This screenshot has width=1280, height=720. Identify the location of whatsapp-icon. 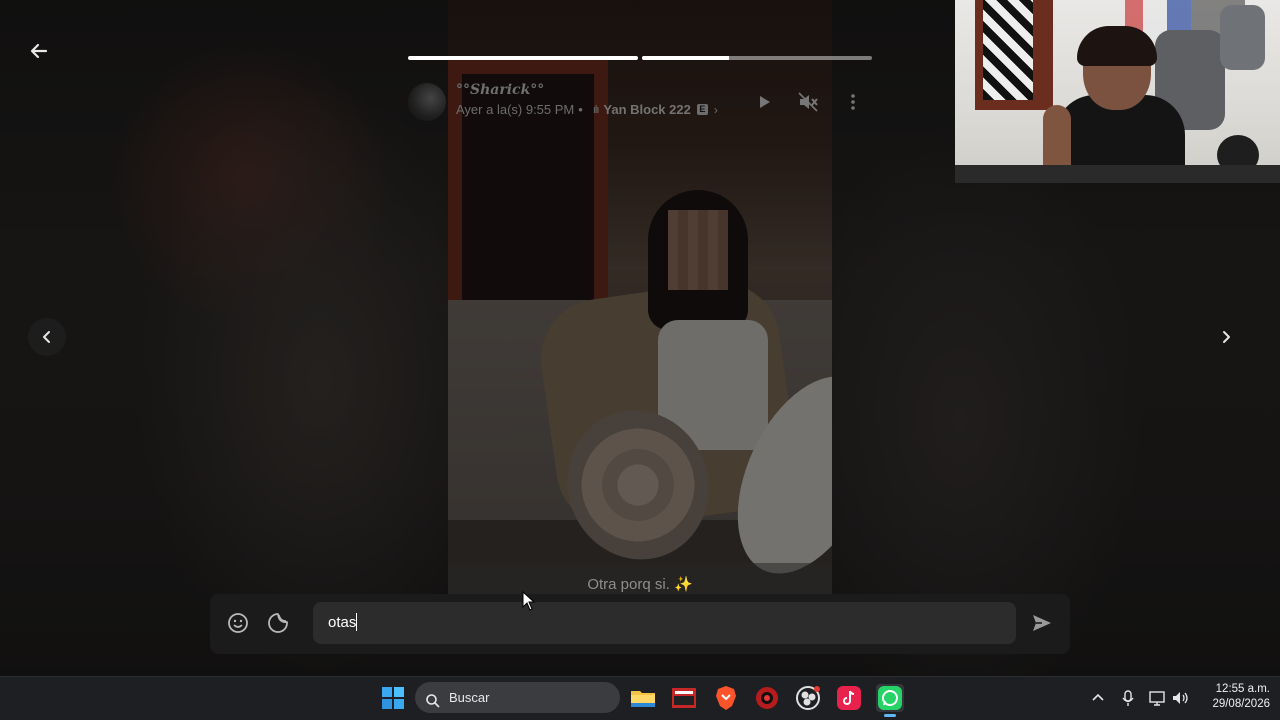
(890, 698).